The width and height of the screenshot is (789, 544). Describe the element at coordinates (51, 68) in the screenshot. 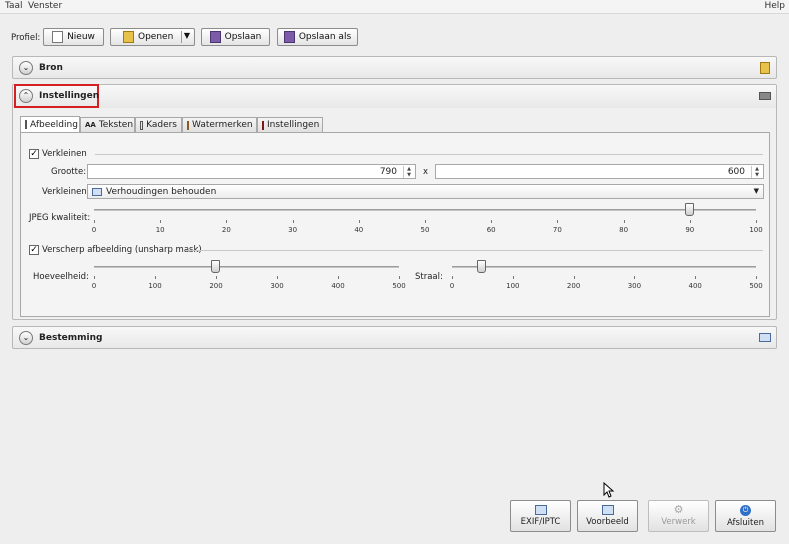

I see `source-section-title: Bron` at that location.